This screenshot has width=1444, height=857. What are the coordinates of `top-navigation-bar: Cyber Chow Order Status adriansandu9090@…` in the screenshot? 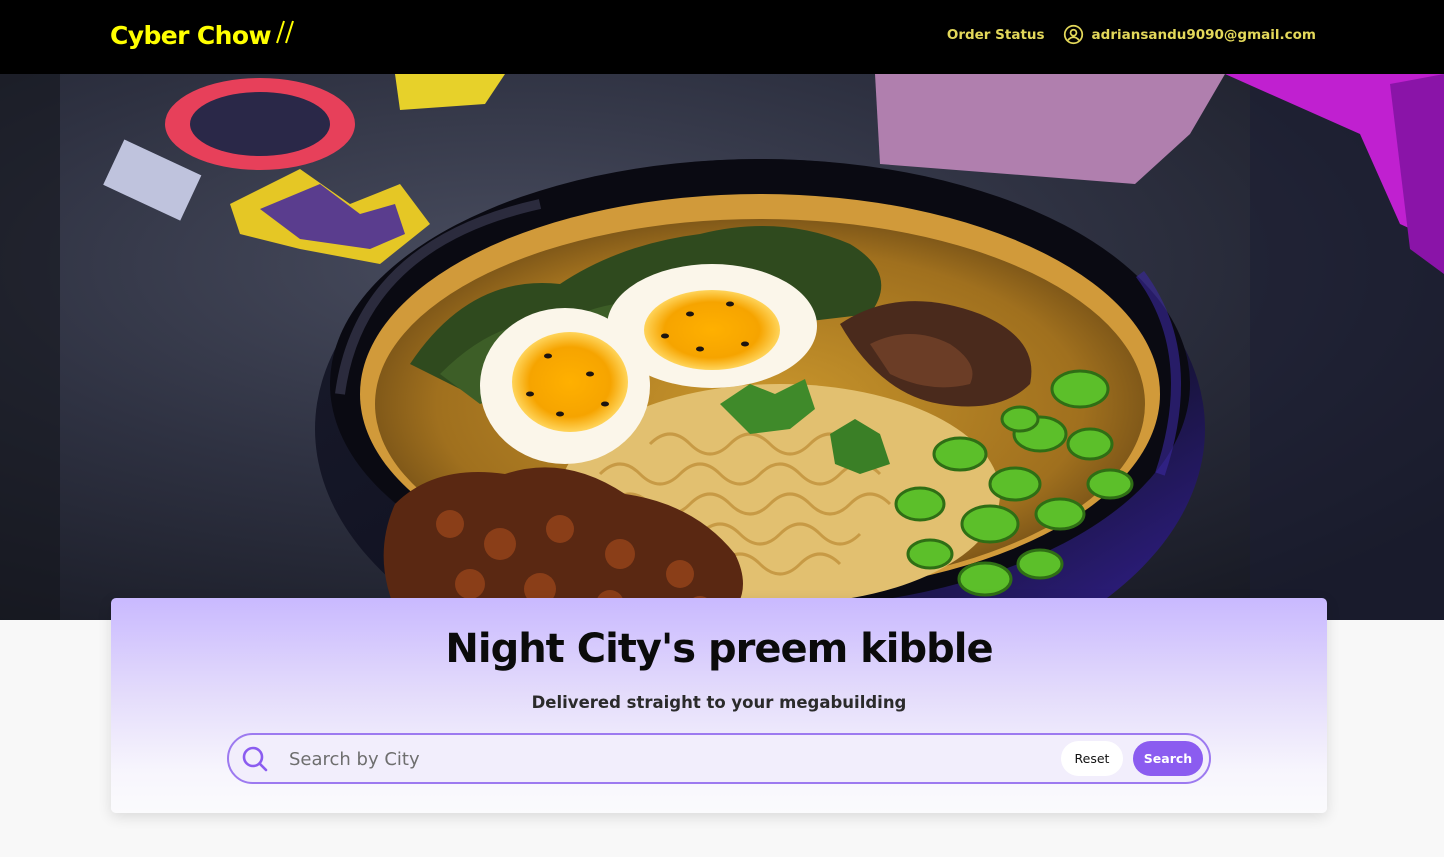 It's located at (722, 37).